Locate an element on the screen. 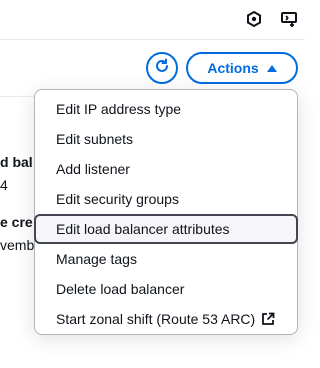 This screenshot has width=320, height=368. menu-item-edit-ip-address-type: Edit IP address type is located at coordinates (166, 109).